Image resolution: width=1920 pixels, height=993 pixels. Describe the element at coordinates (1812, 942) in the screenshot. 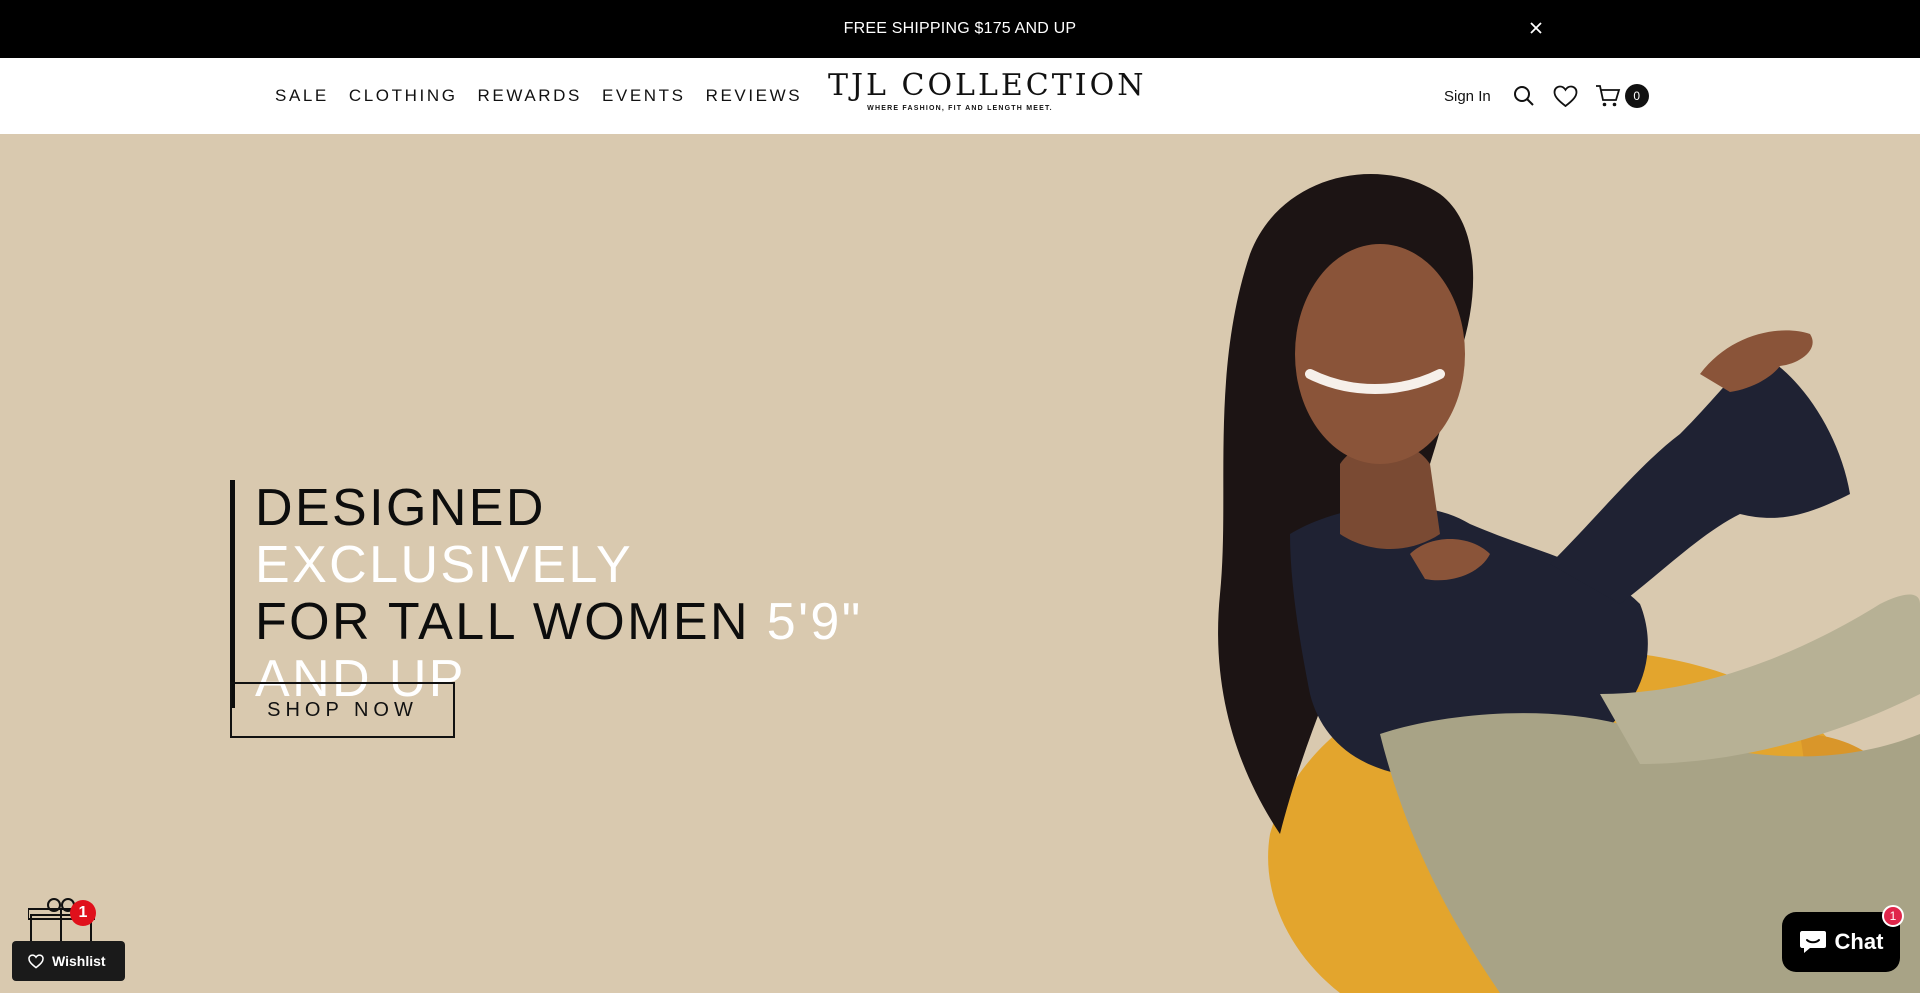

I see `chat-bubble-icon` at that location.